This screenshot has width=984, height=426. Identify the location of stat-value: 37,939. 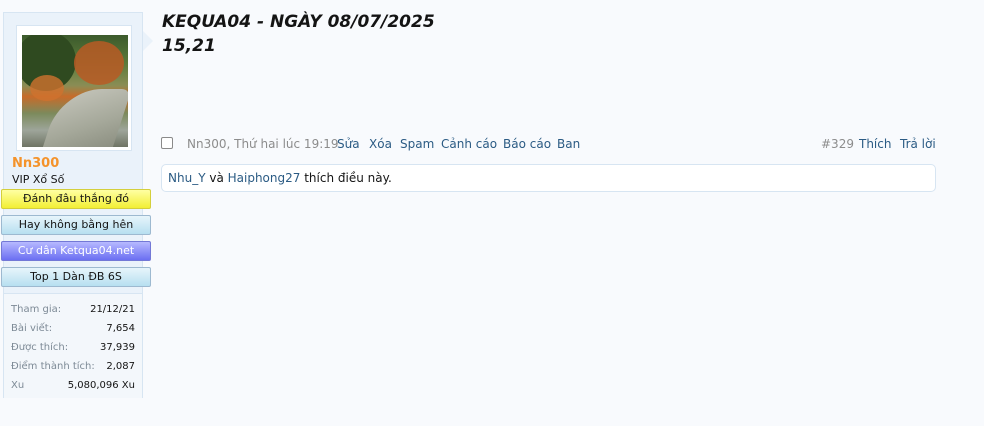
(117, 347).